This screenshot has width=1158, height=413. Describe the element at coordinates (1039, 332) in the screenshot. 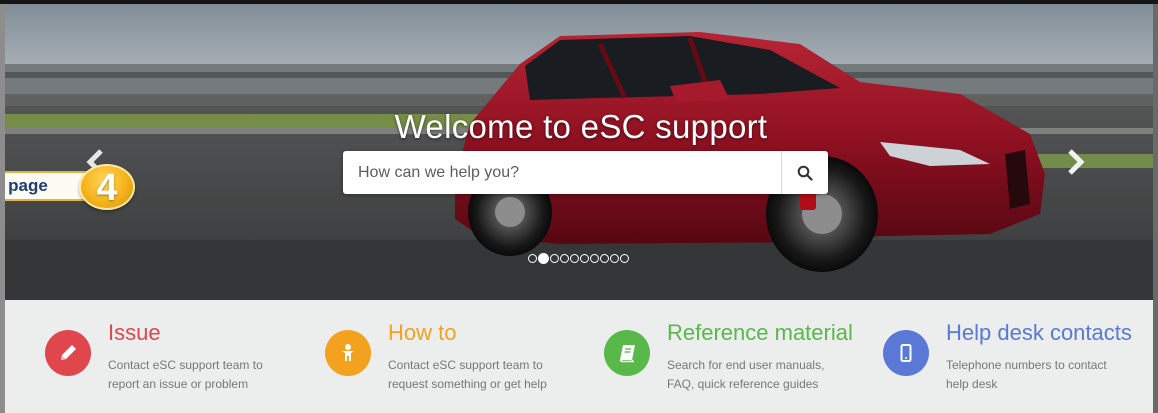

I see `feature-title: Help desk contacts` at that location.